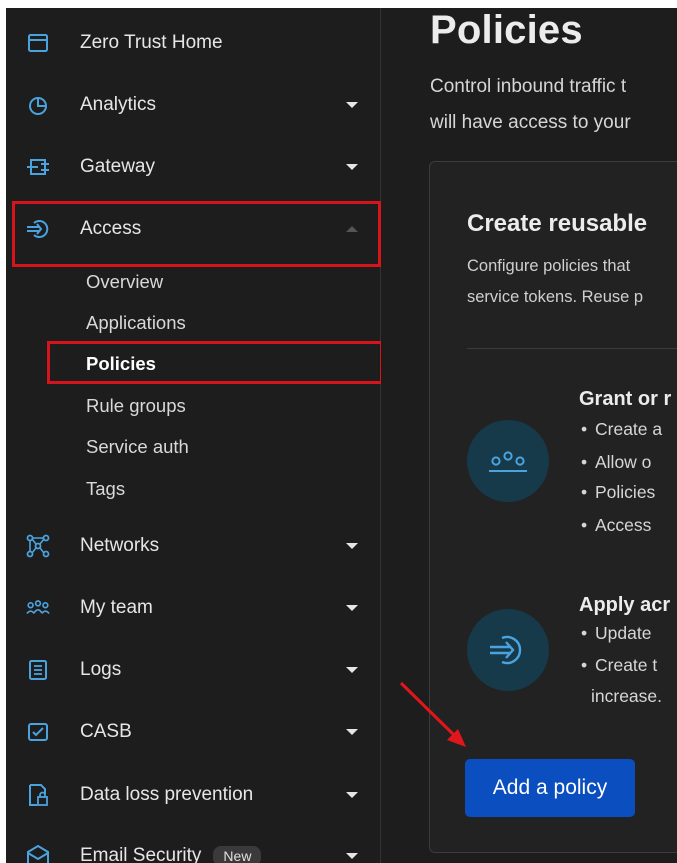  I want to click on access-circle-icon, so click(508, 650).